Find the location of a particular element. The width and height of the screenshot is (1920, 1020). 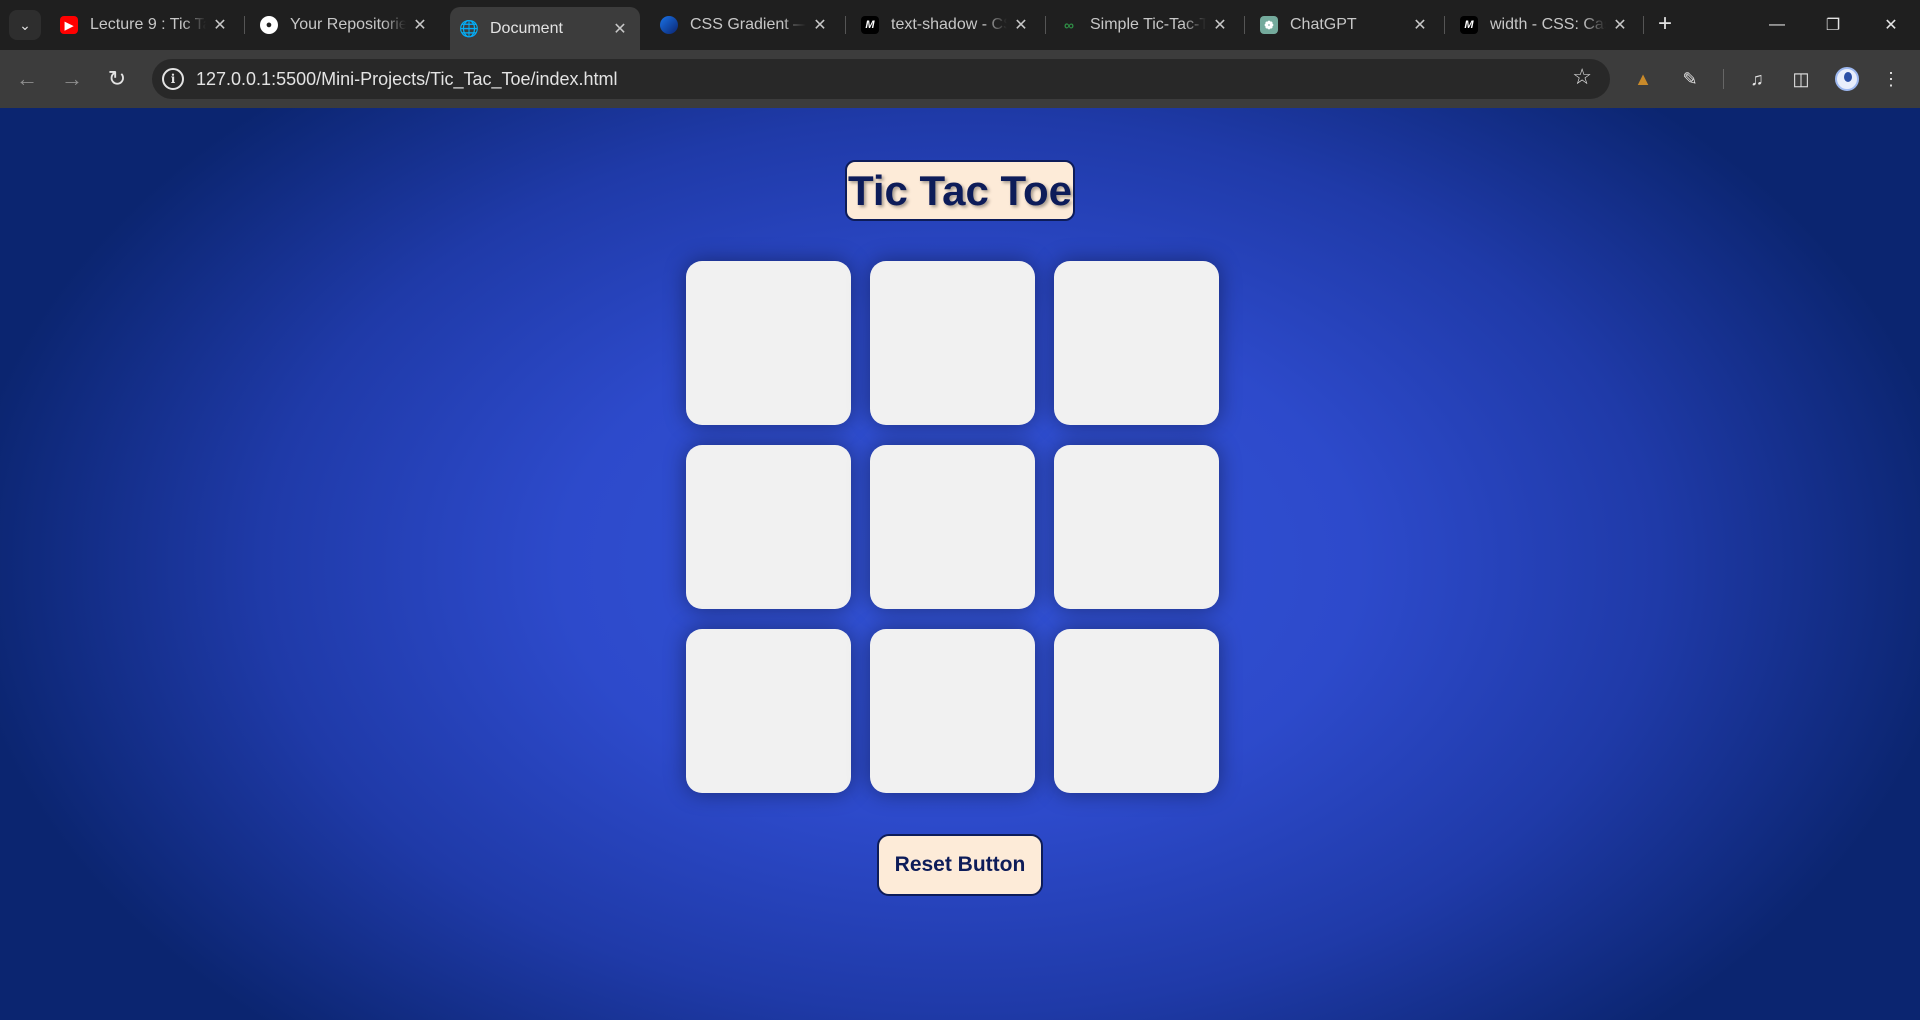

new-tab-button: + is located at coordinates (1665, 25).